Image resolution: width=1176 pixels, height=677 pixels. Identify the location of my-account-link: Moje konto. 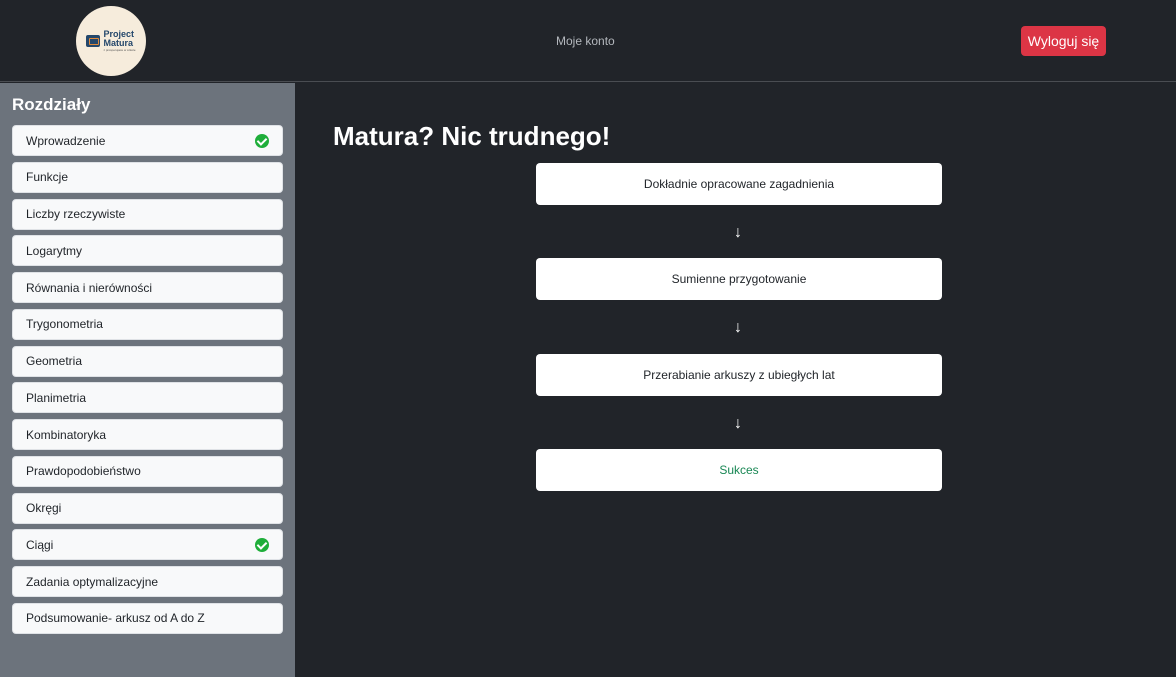
(585, 41).